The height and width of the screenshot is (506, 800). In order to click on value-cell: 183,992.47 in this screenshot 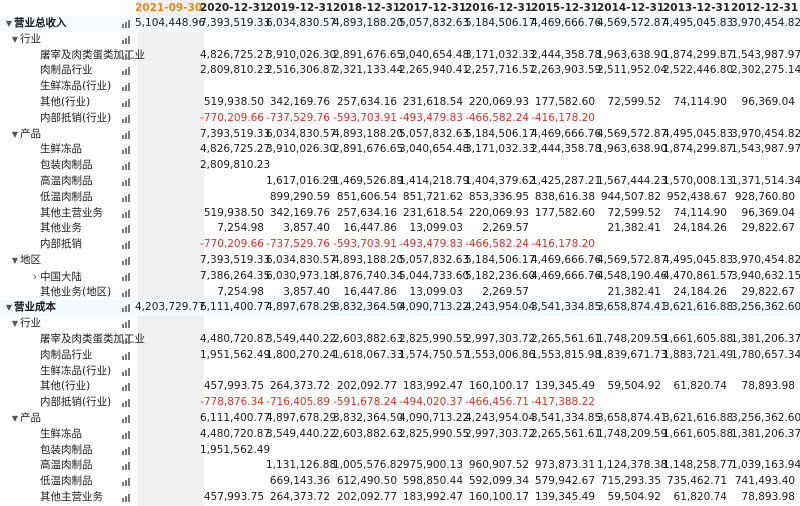, I will do `click(432, 386)`.